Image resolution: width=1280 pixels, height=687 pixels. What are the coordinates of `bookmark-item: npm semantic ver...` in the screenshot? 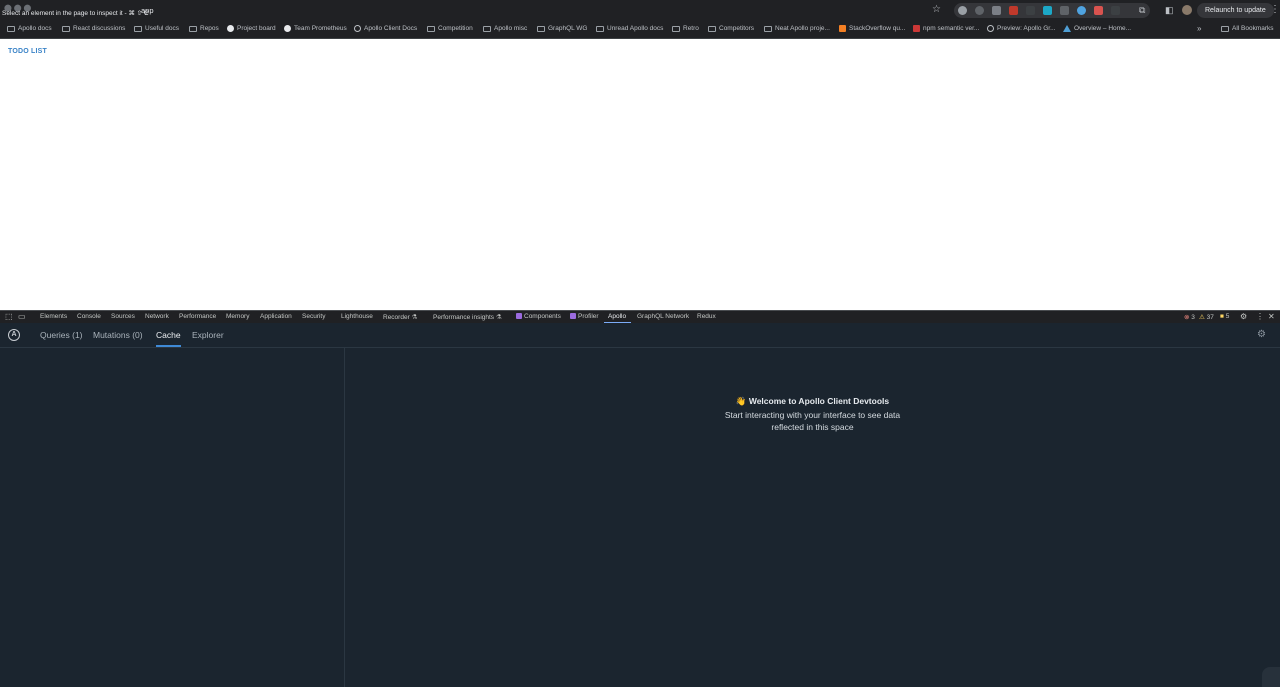 It's located at (946, 28).